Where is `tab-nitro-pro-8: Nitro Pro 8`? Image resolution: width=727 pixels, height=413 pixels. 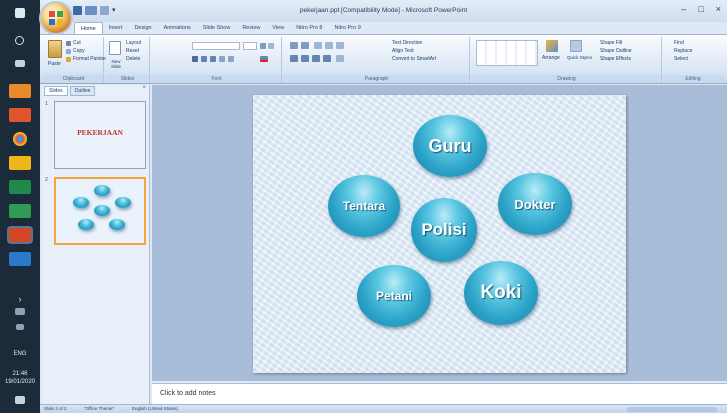
tab-nitro-pro-8: Nitro Pro 8 is located at coordinates (309, 28).